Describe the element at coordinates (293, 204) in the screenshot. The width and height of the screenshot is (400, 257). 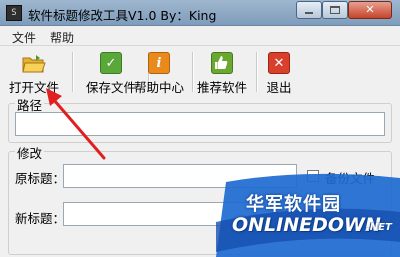
I see `watermark-top-text: 华军软件园` at that location.